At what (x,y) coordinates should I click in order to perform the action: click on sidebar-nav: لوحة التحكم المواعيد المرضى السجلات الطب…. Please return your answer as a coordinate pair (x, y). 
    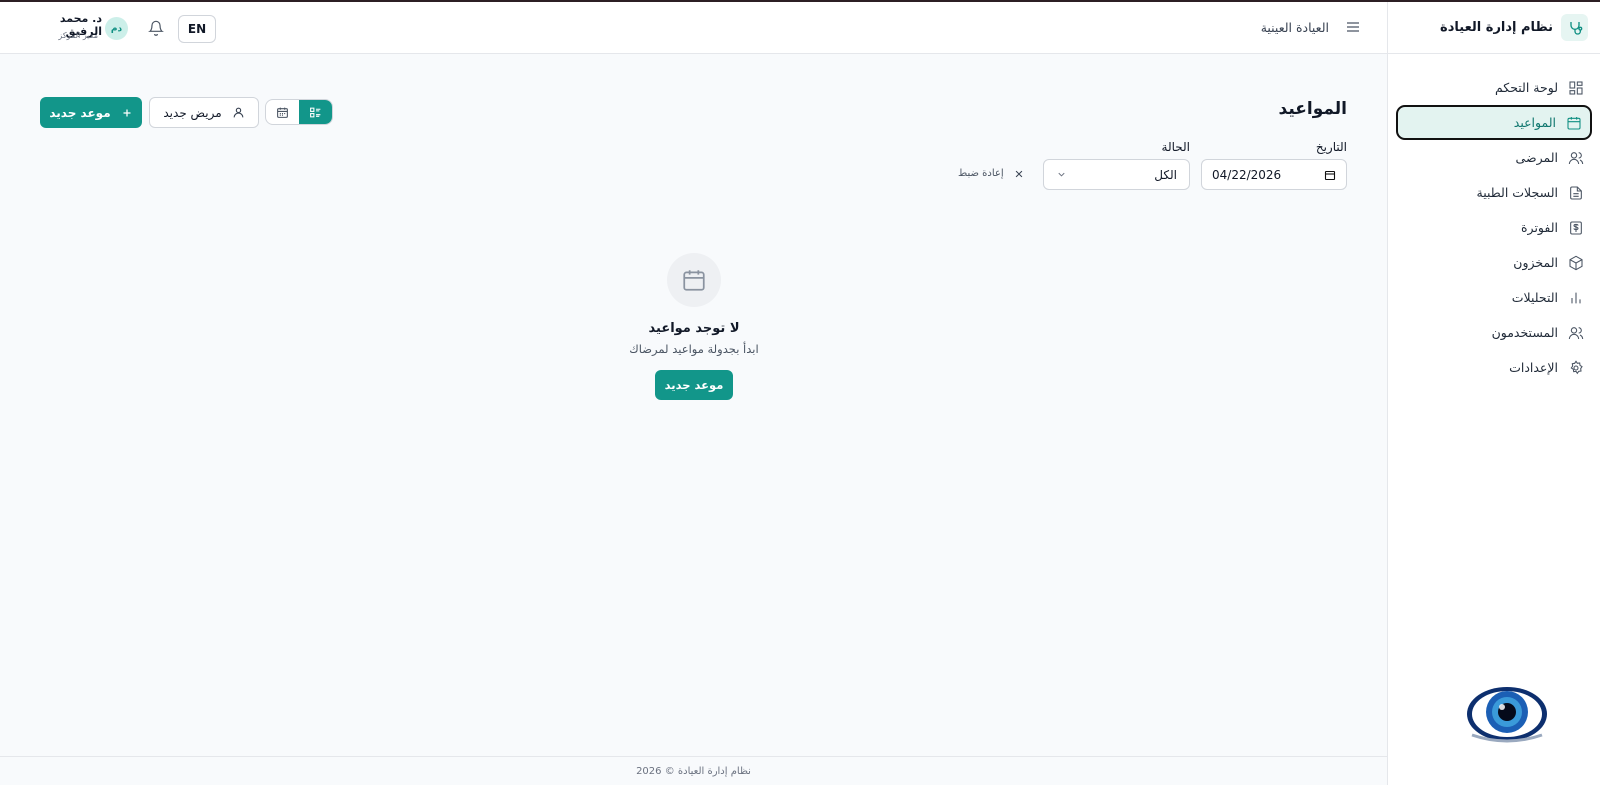
    Looking at the image, I should click on (1494, 219).